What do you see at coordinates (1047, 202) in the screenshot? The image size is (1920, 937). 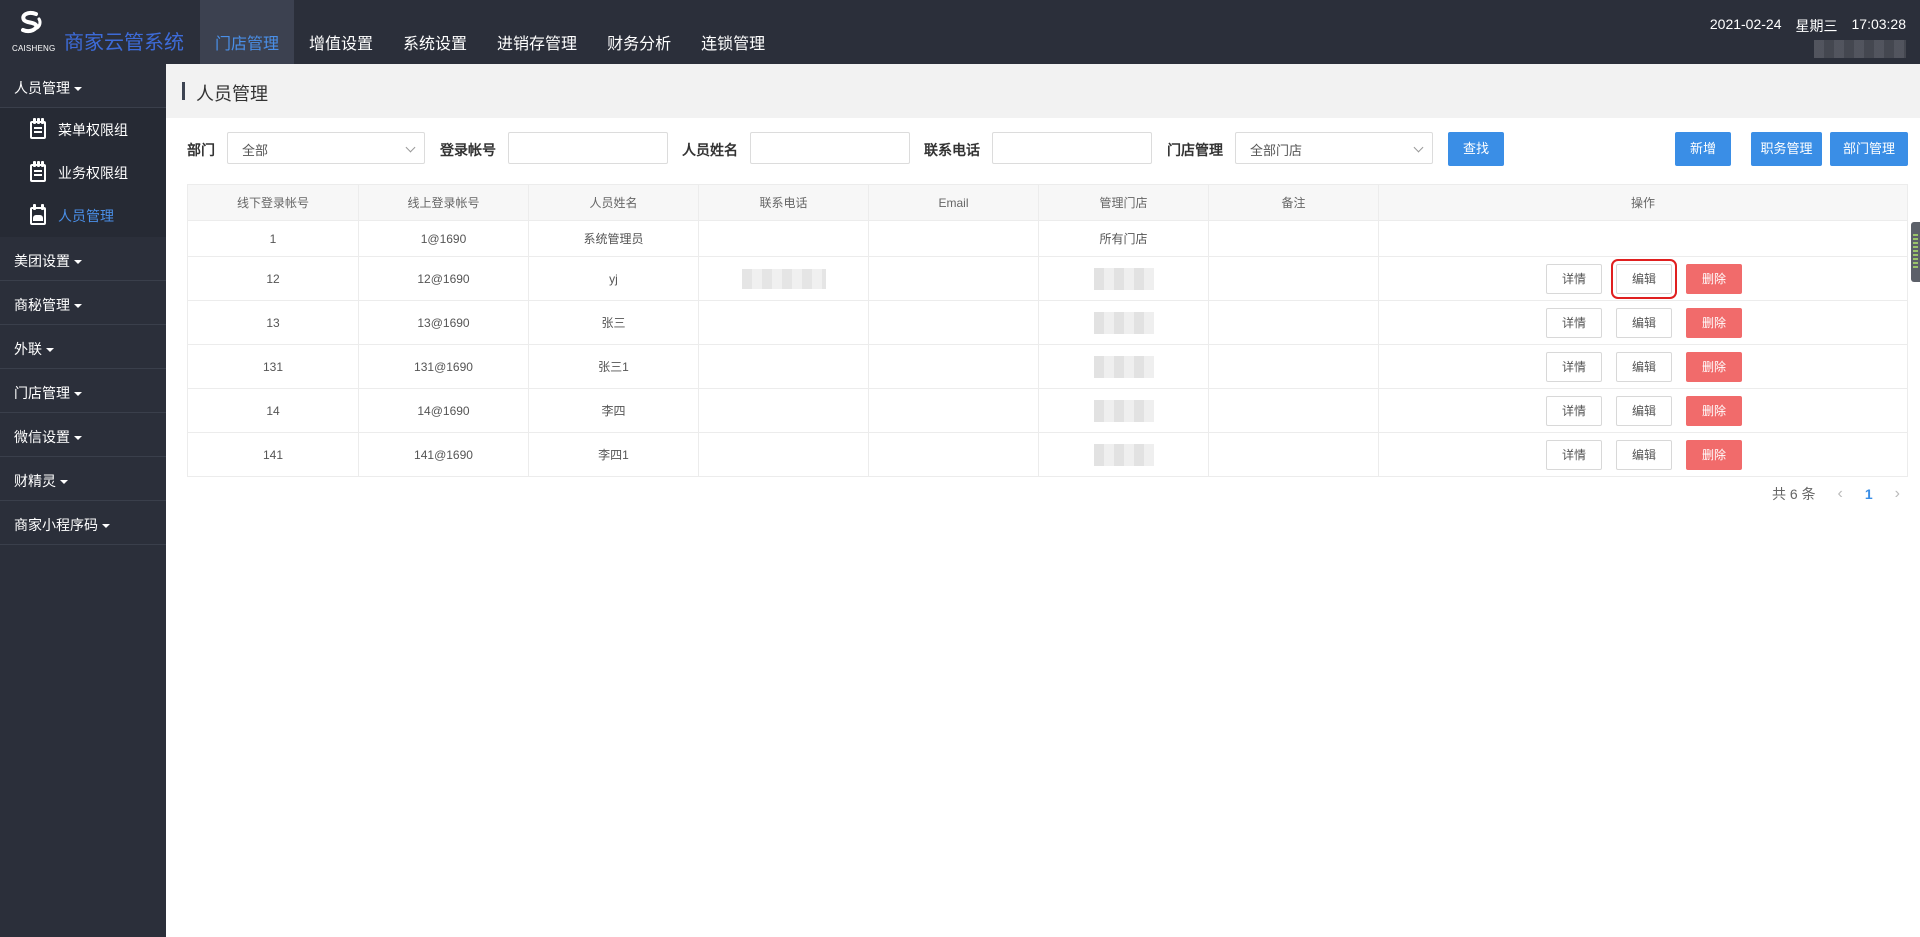 I see `table-header-row: 线下登录帐号 线上登录帐号 人员姓名 联系电话 Email 管理门店 备注 操作` at bounding box center [1047, 202].